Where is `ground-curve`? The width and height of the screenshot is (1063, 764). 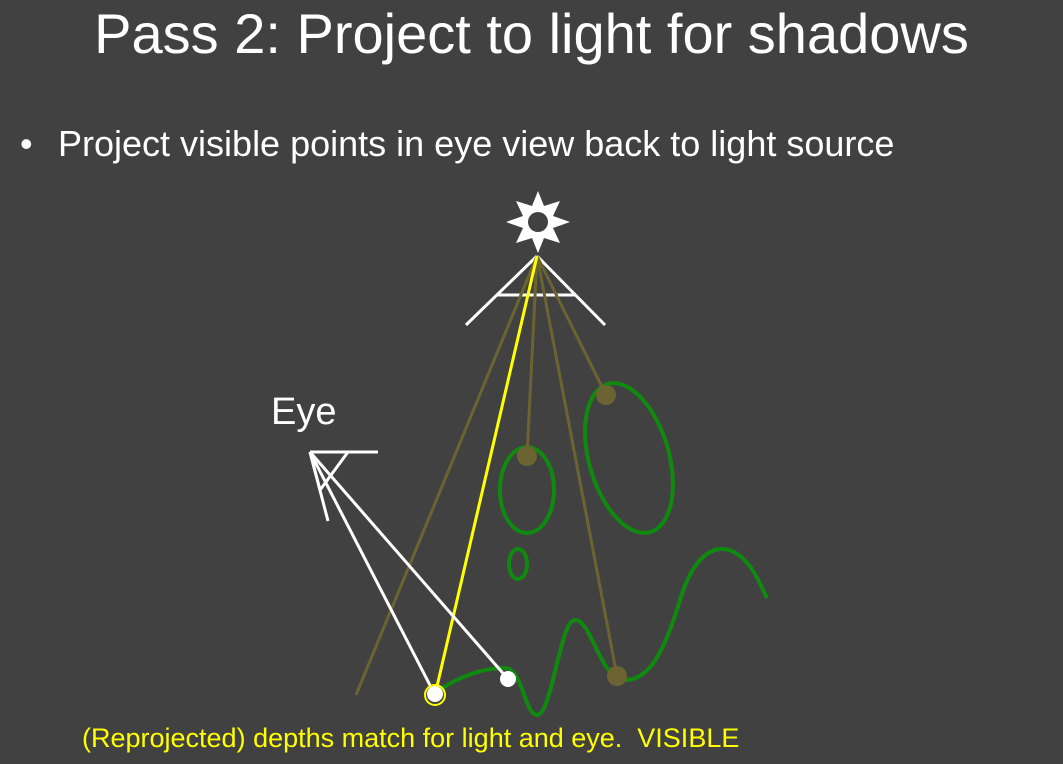
ground-curve is located at coordinates (601, 632).